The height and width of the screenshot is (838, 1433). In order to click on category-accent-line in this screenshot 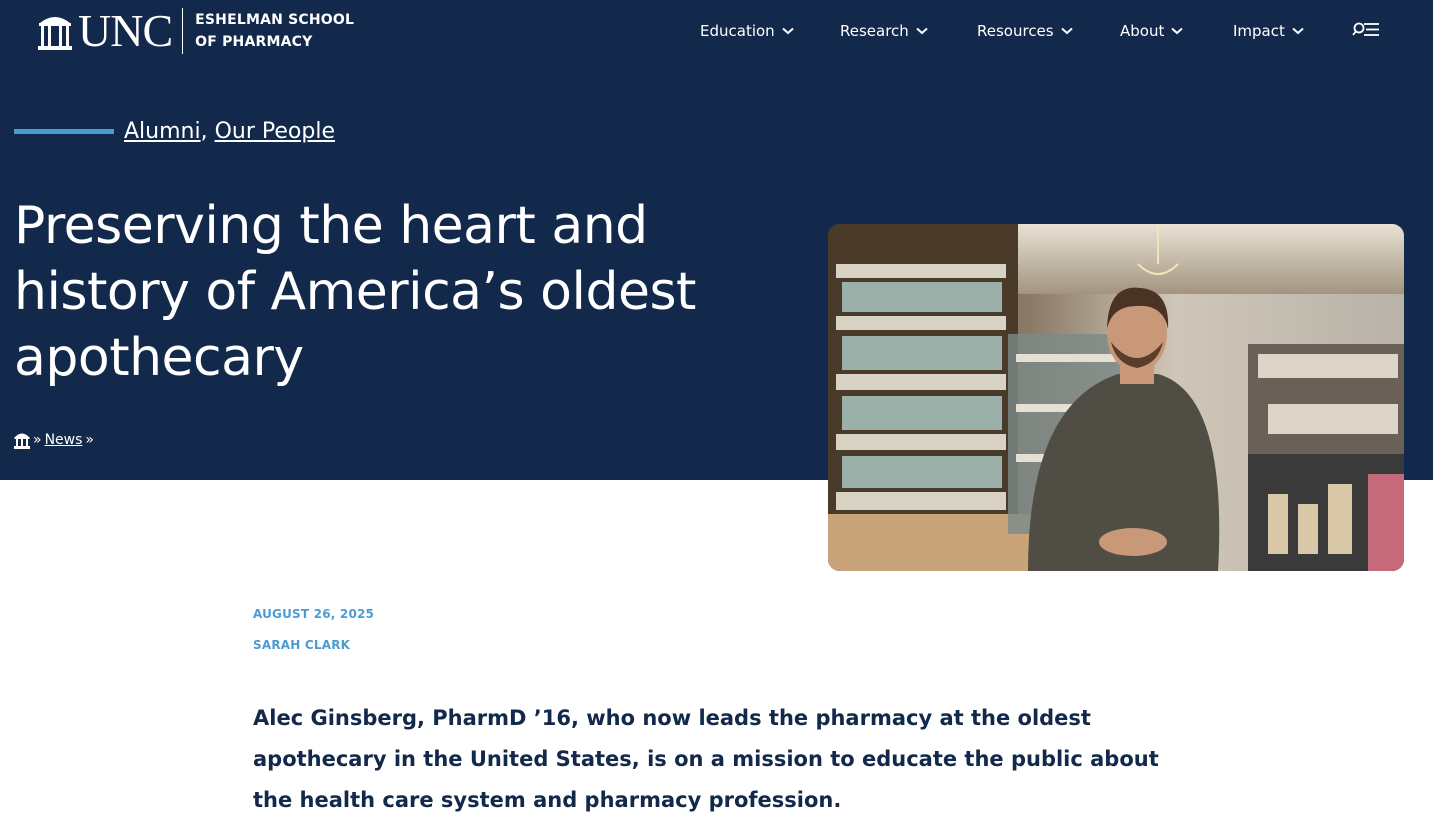, I will do `click(64, 131)`.